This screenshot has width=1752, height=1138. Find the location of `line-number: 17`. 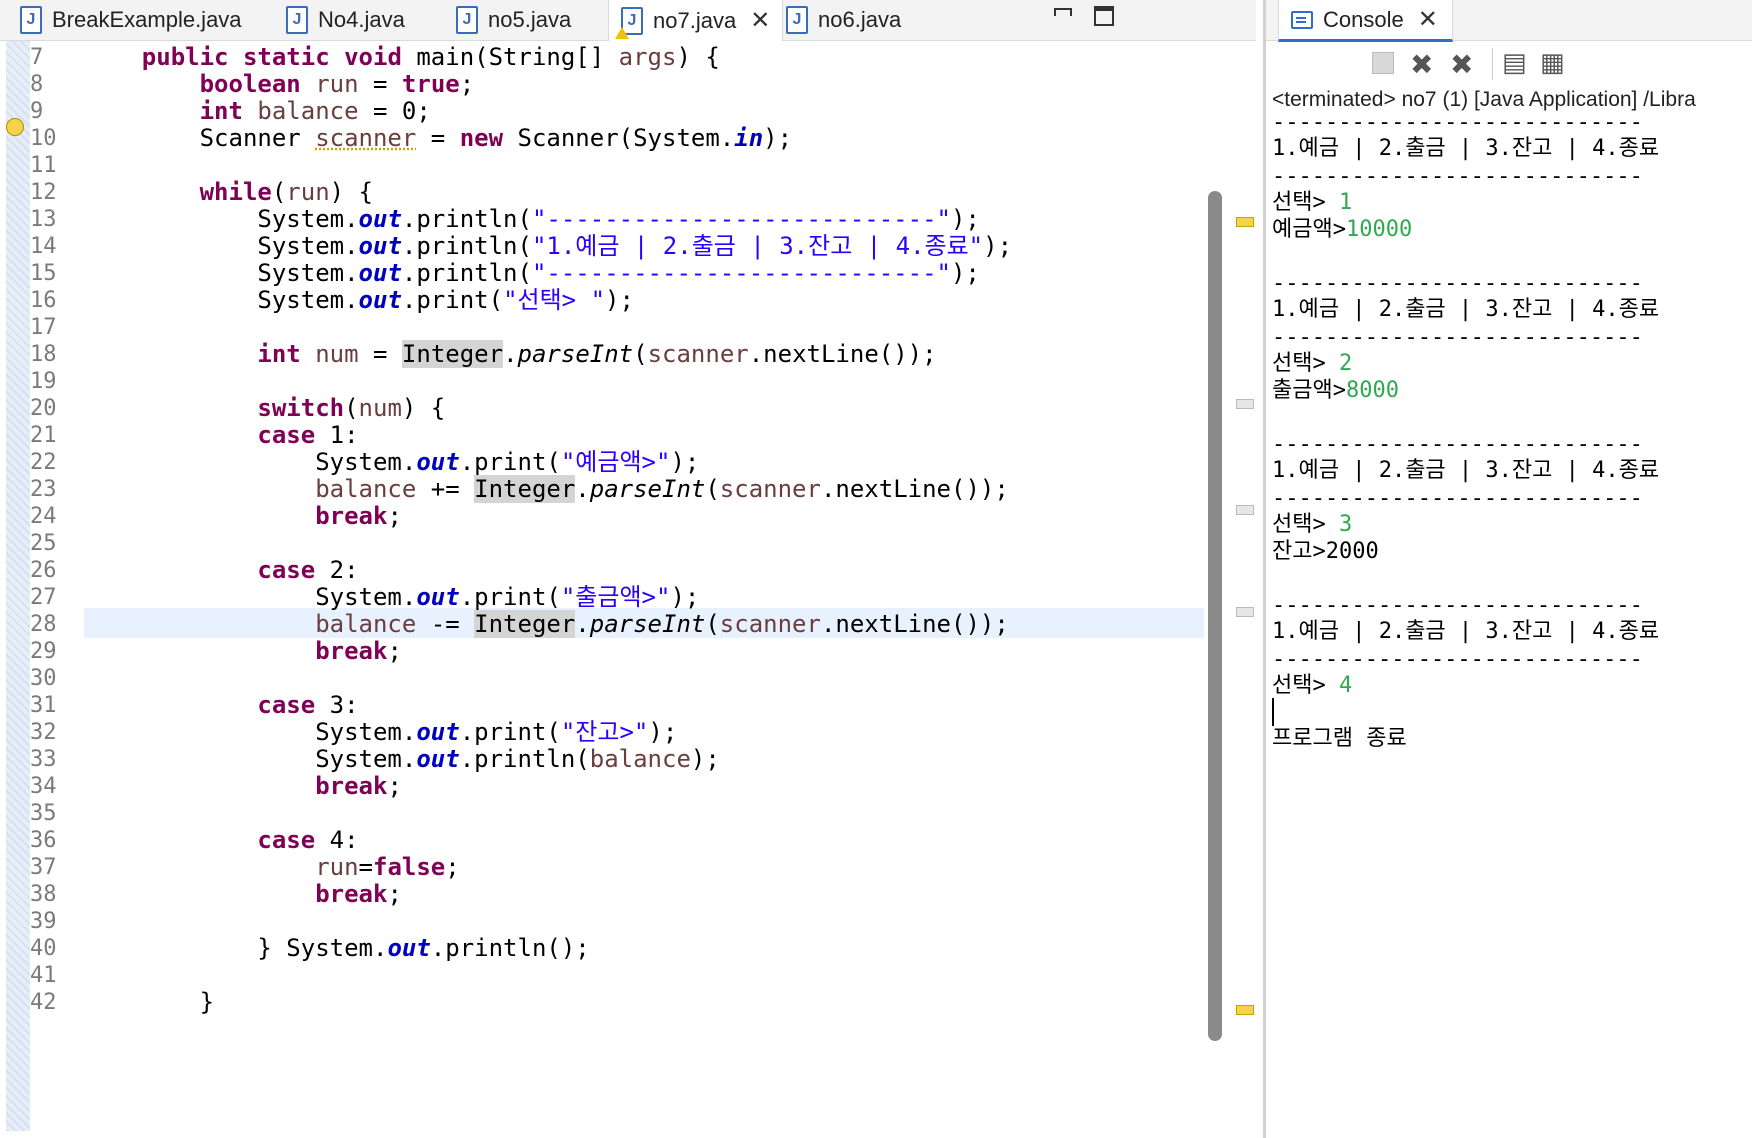

line-number: 17 is located at coordinates (50, 328).